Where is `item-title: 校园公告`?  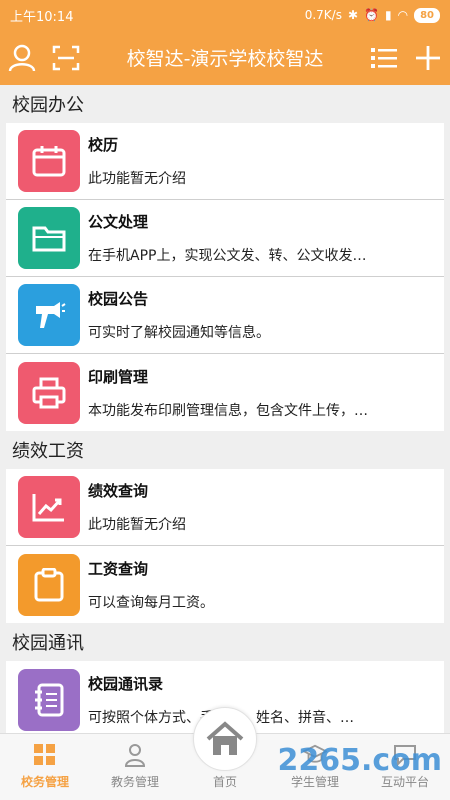
item-title: 校园公告 is located at coordinates (118, 299).